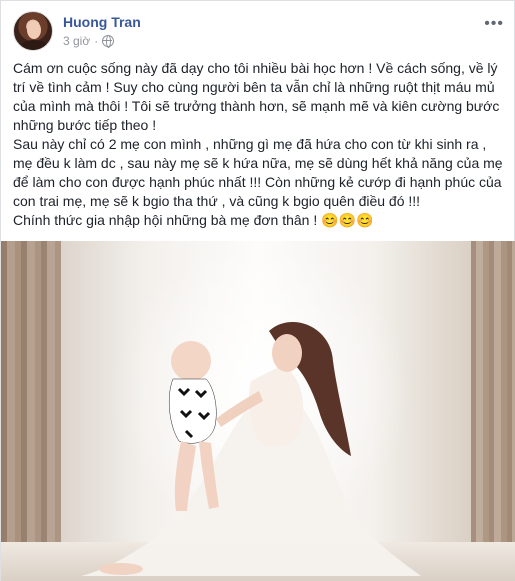 This screenshot has height=581, width=515. I want to click on globe-icon, so click(108, 41).